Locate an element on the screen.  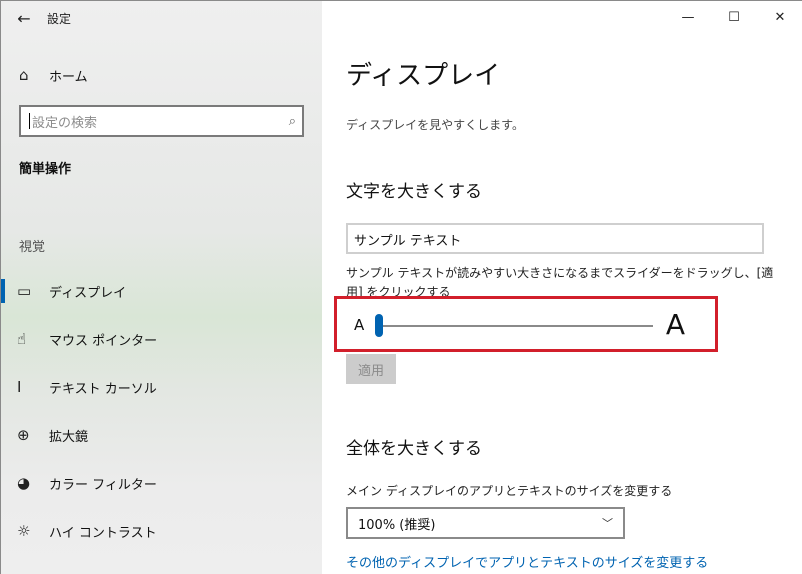
text-size-slider-track is located at coordinates (515, 326).